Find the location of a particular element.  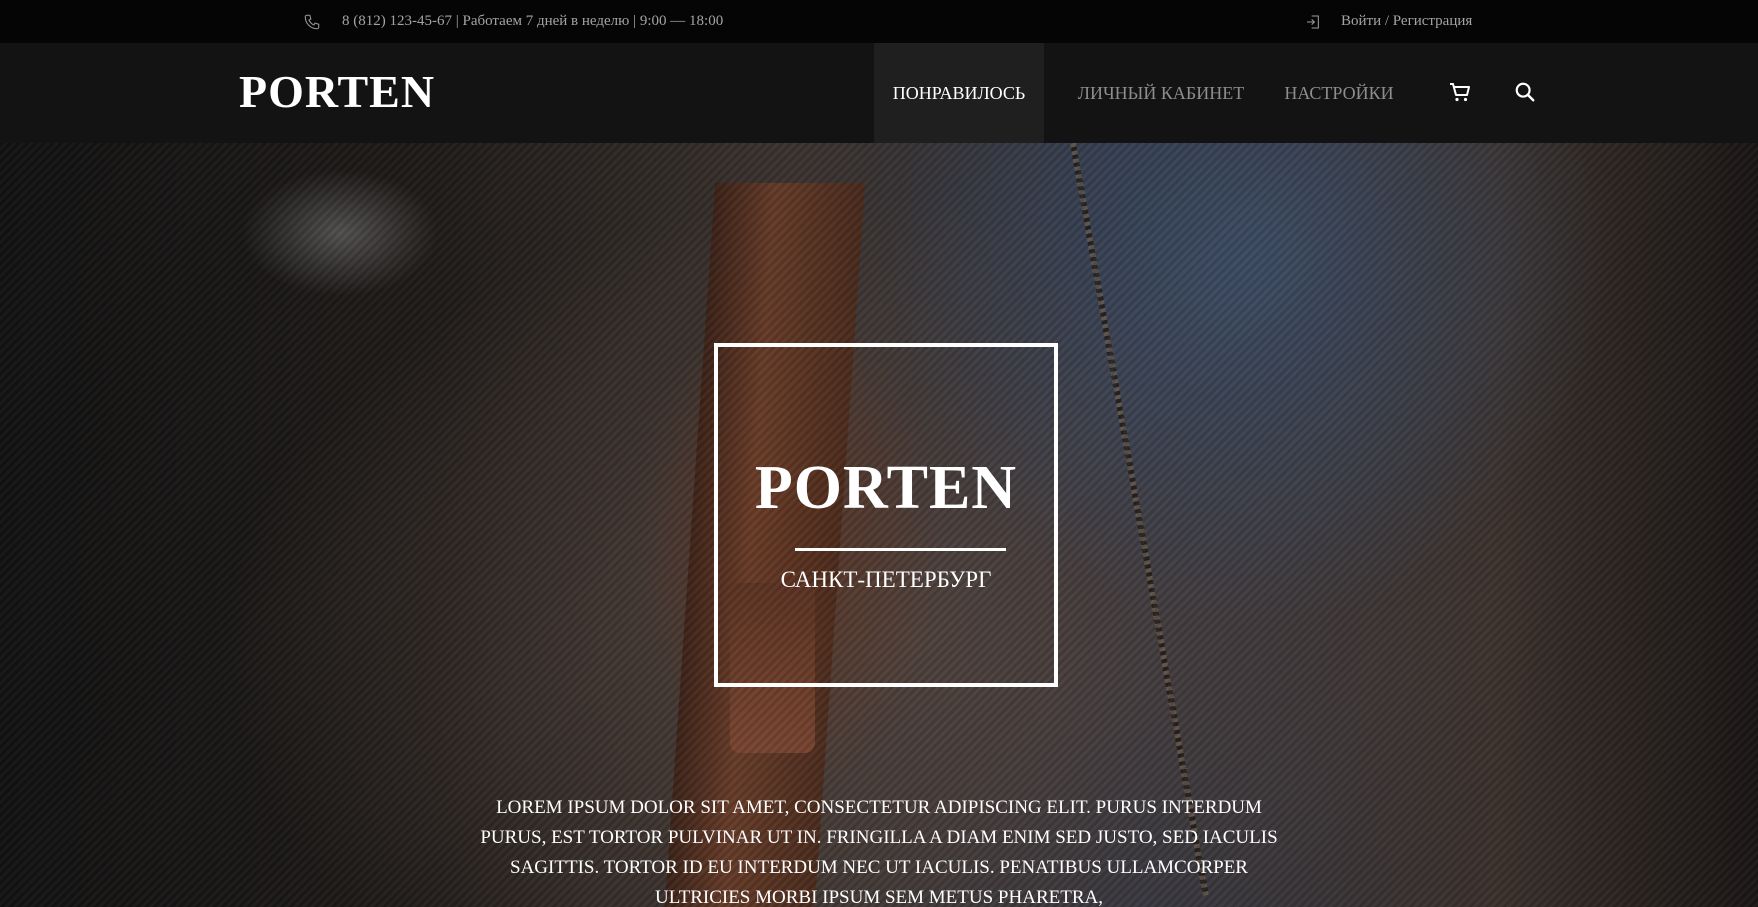

nav-liked: ПОНРАВИЛОСЬ is located at coordinates (959, 93).